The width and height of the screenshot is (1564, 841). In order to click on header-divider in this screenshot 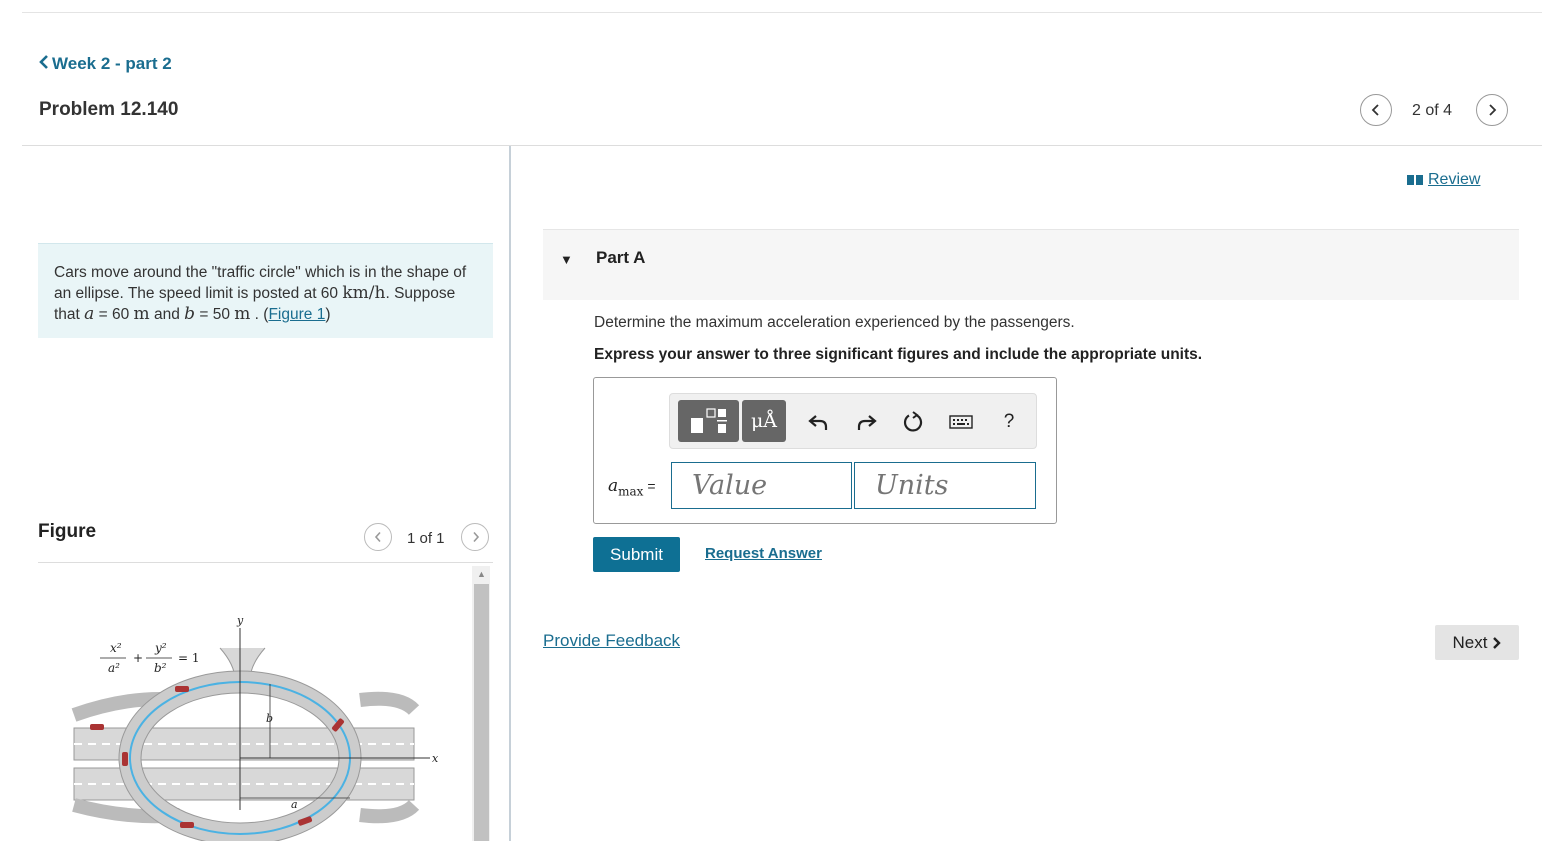, I will do `click(782, 145)`.